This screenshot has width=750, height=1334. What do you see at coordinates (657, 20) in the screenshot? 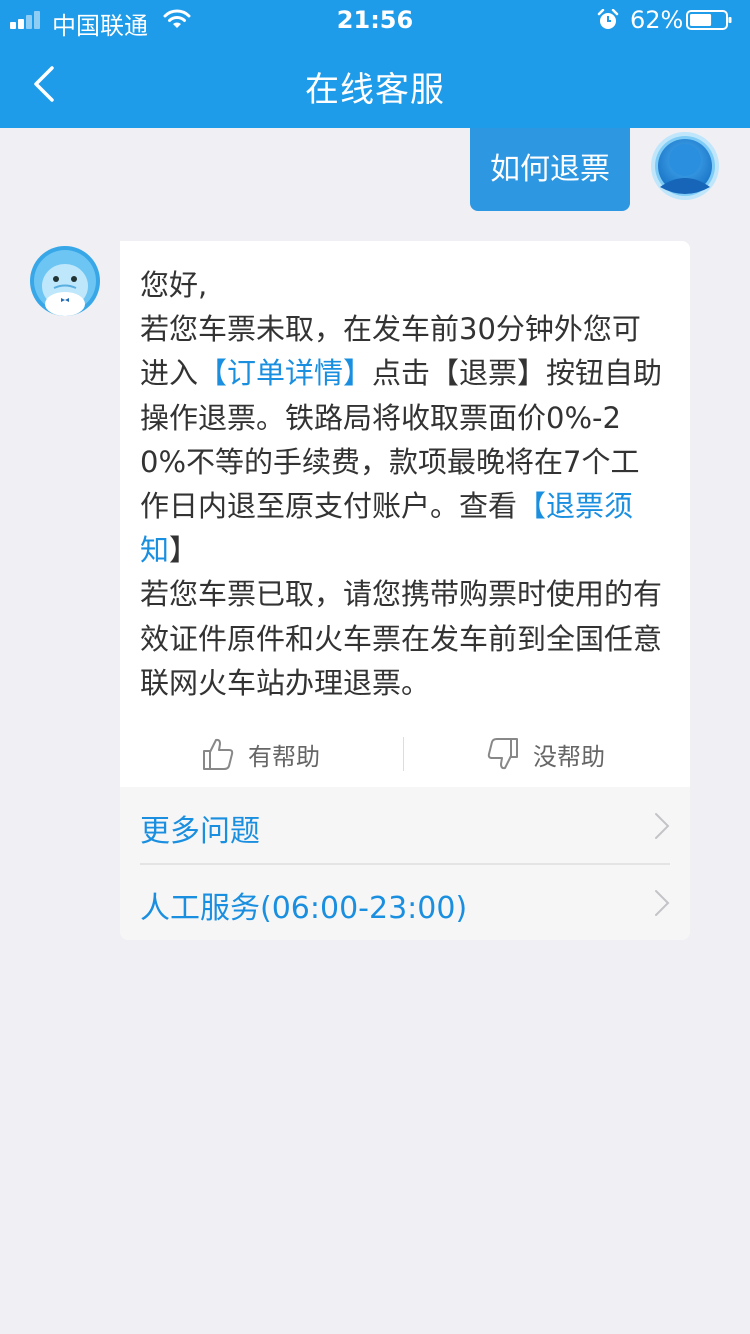
I see `battery-percent: 62%` at bounding box center [657, 20].